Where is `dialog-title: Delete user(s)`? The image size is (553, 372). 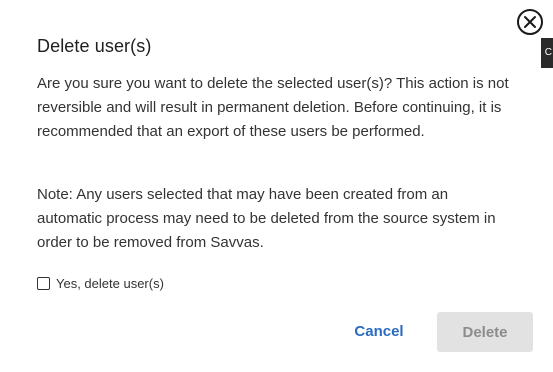
dialog-title: Delete user(s) is located at coordinates (94, 46).